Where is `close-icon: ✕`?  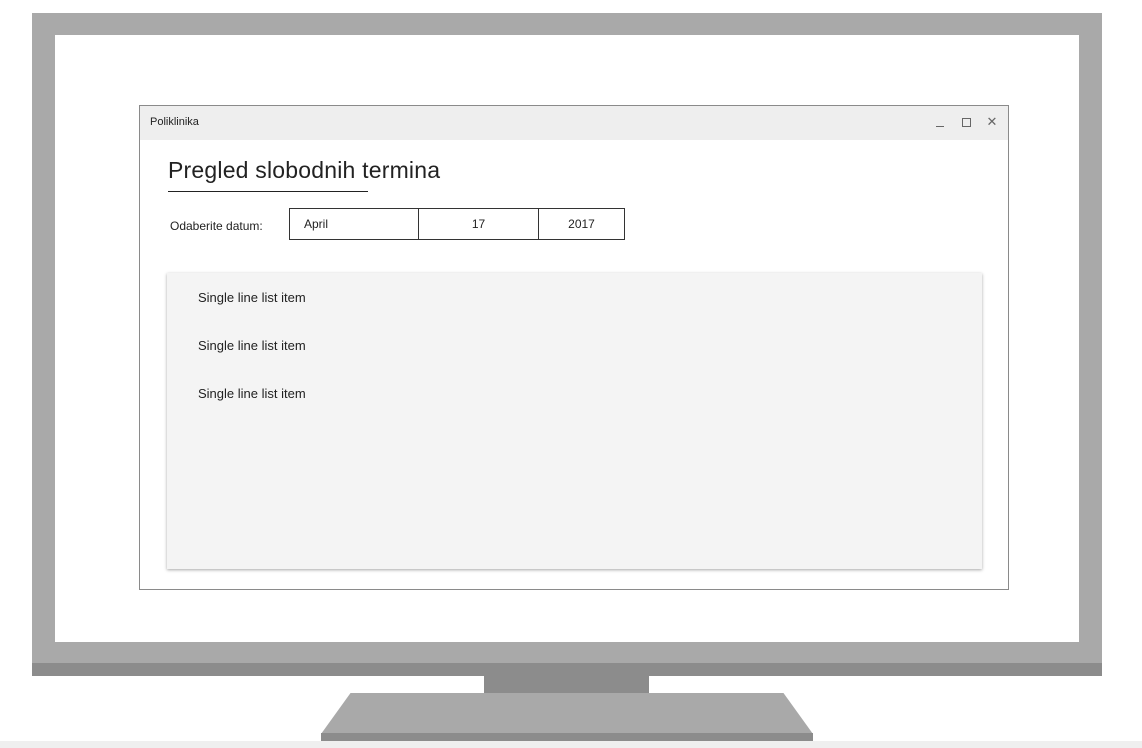
close-icon: ✕ is located at coordinates (992, 122).